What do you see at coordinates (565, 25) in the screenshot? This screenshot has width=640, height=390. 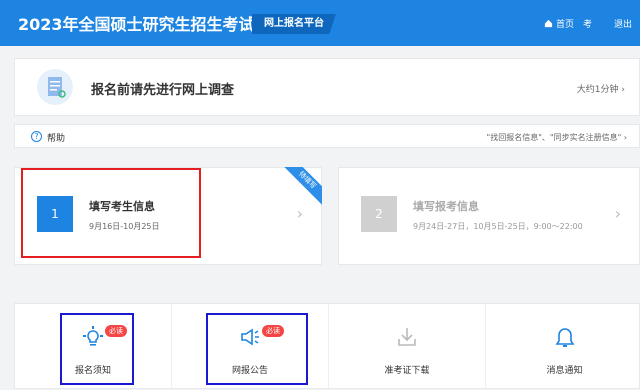 I see `nav-home-label: 首页` at bounding box center [565, 25].